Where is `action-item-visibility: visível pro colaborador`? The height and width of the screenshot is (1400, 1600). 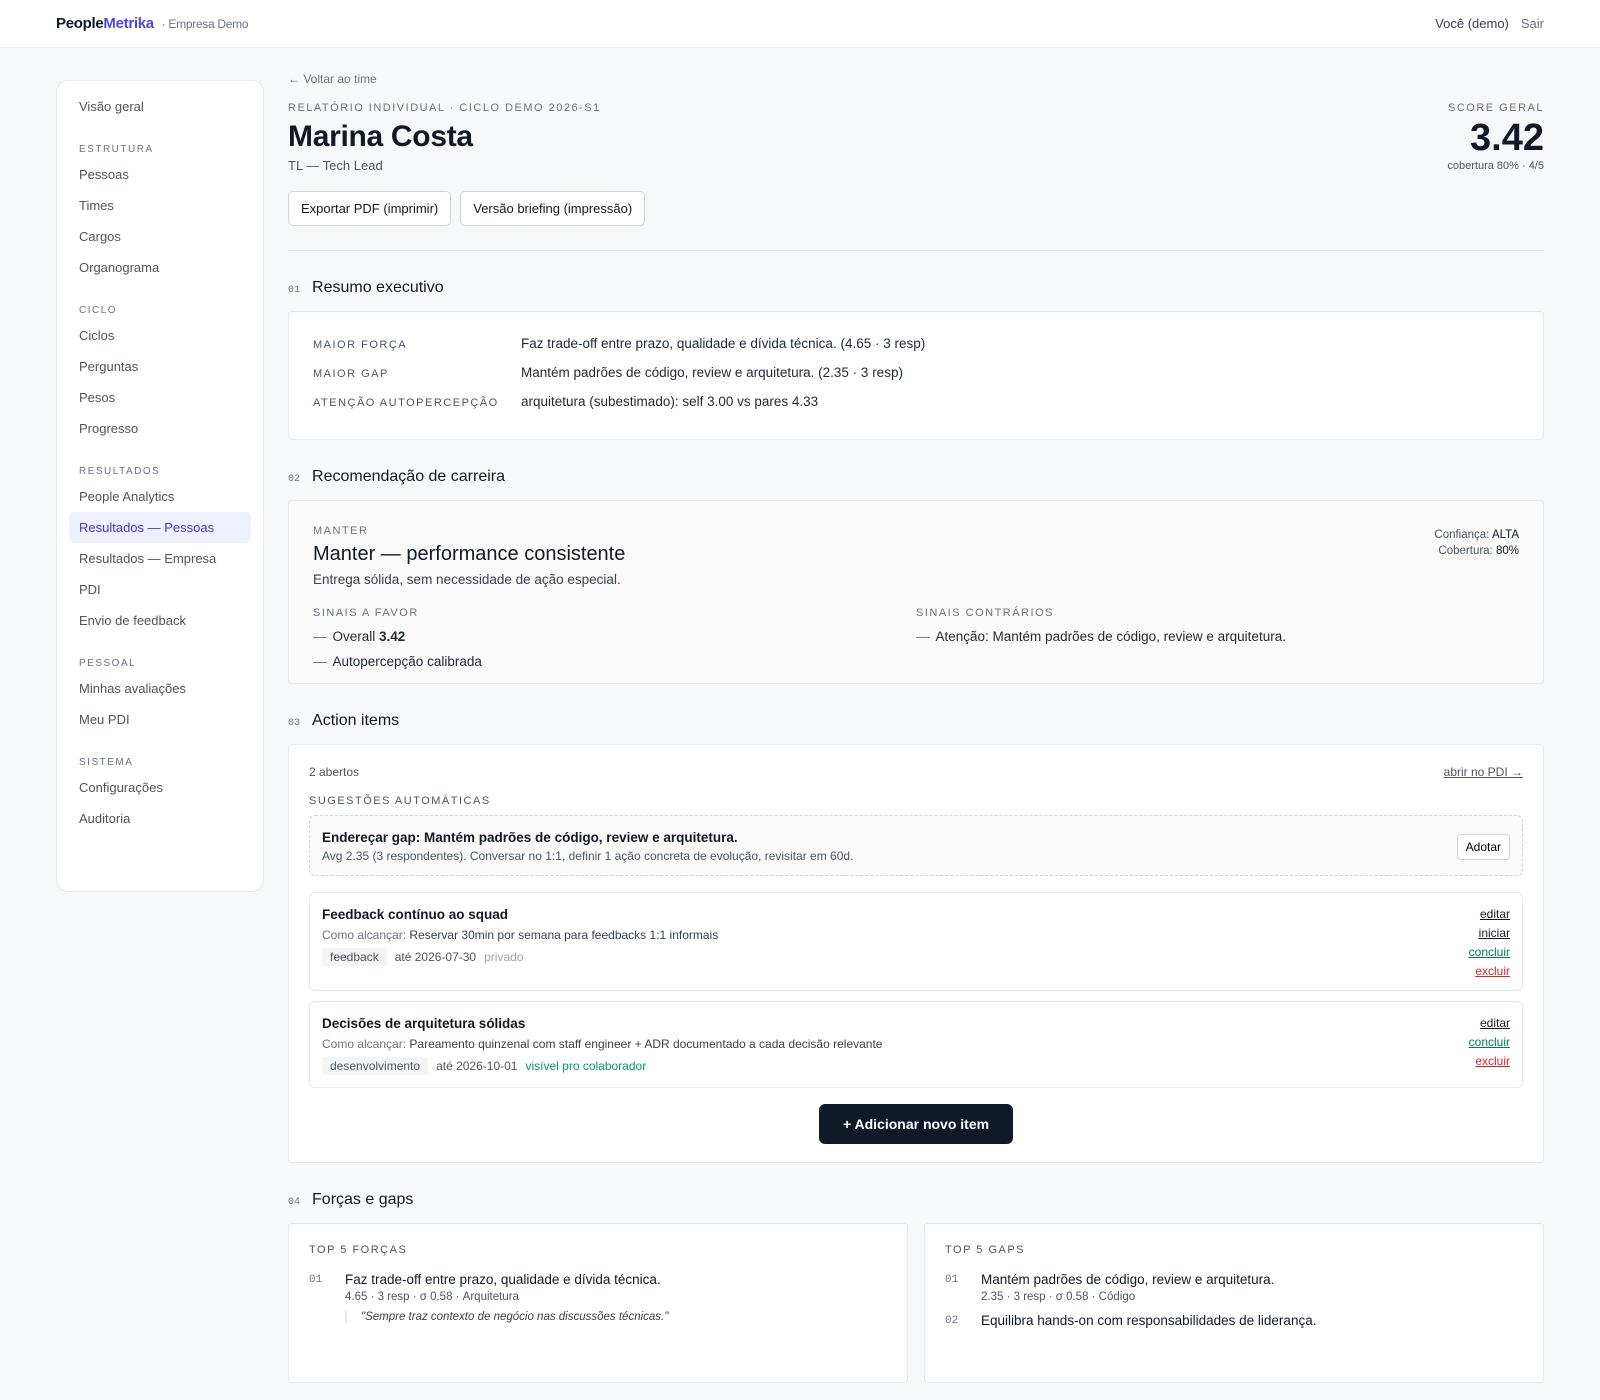 action-item-visibility: visível pro colaborador is located at coordinates (586, 1066).